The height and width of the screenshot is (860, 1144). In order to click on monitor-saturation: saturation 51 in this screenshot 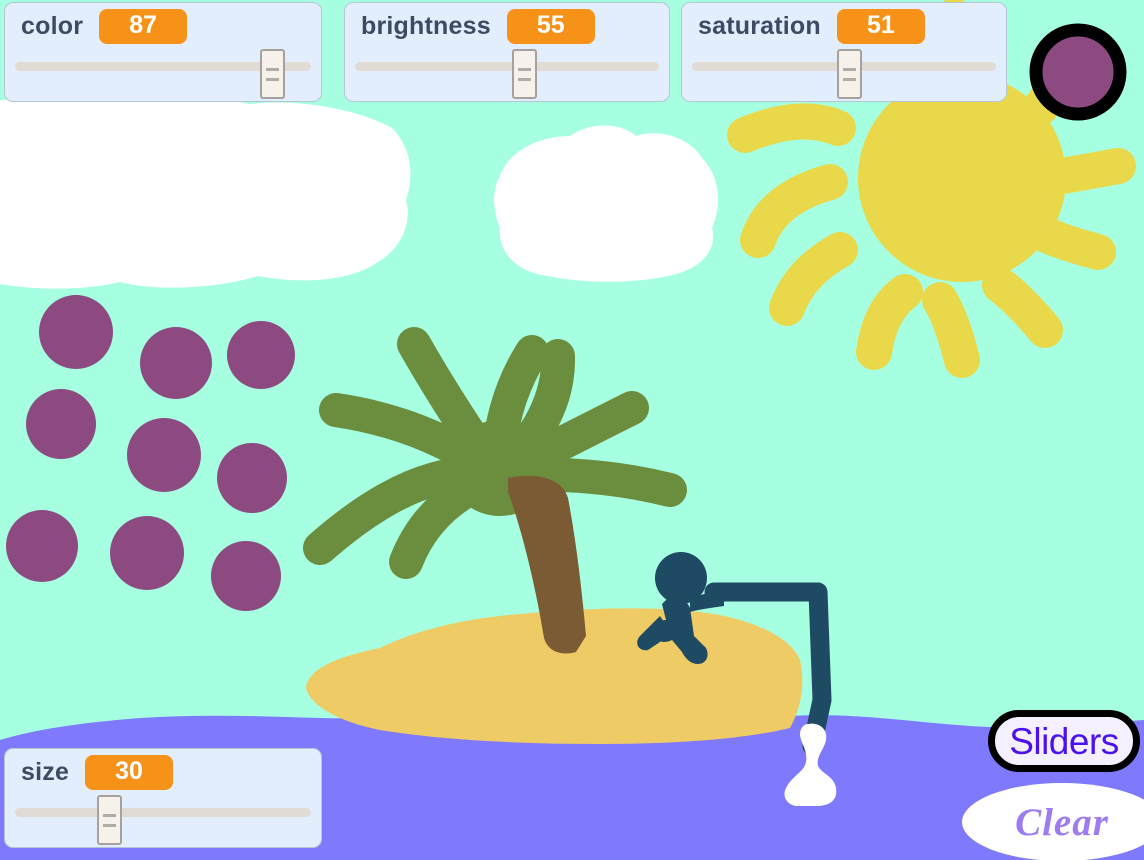, I will do `click(844, 52)`.